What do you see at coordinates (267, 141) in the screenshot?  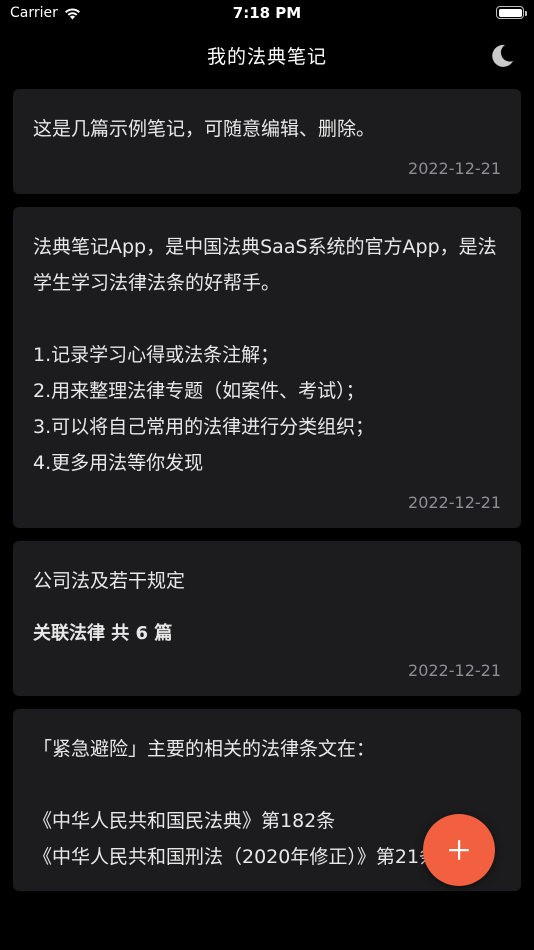 I see `note-card: 这是几篇示例笔记，可随意编辑、删除。 2022-12-21` at bounding box center [267, 141].